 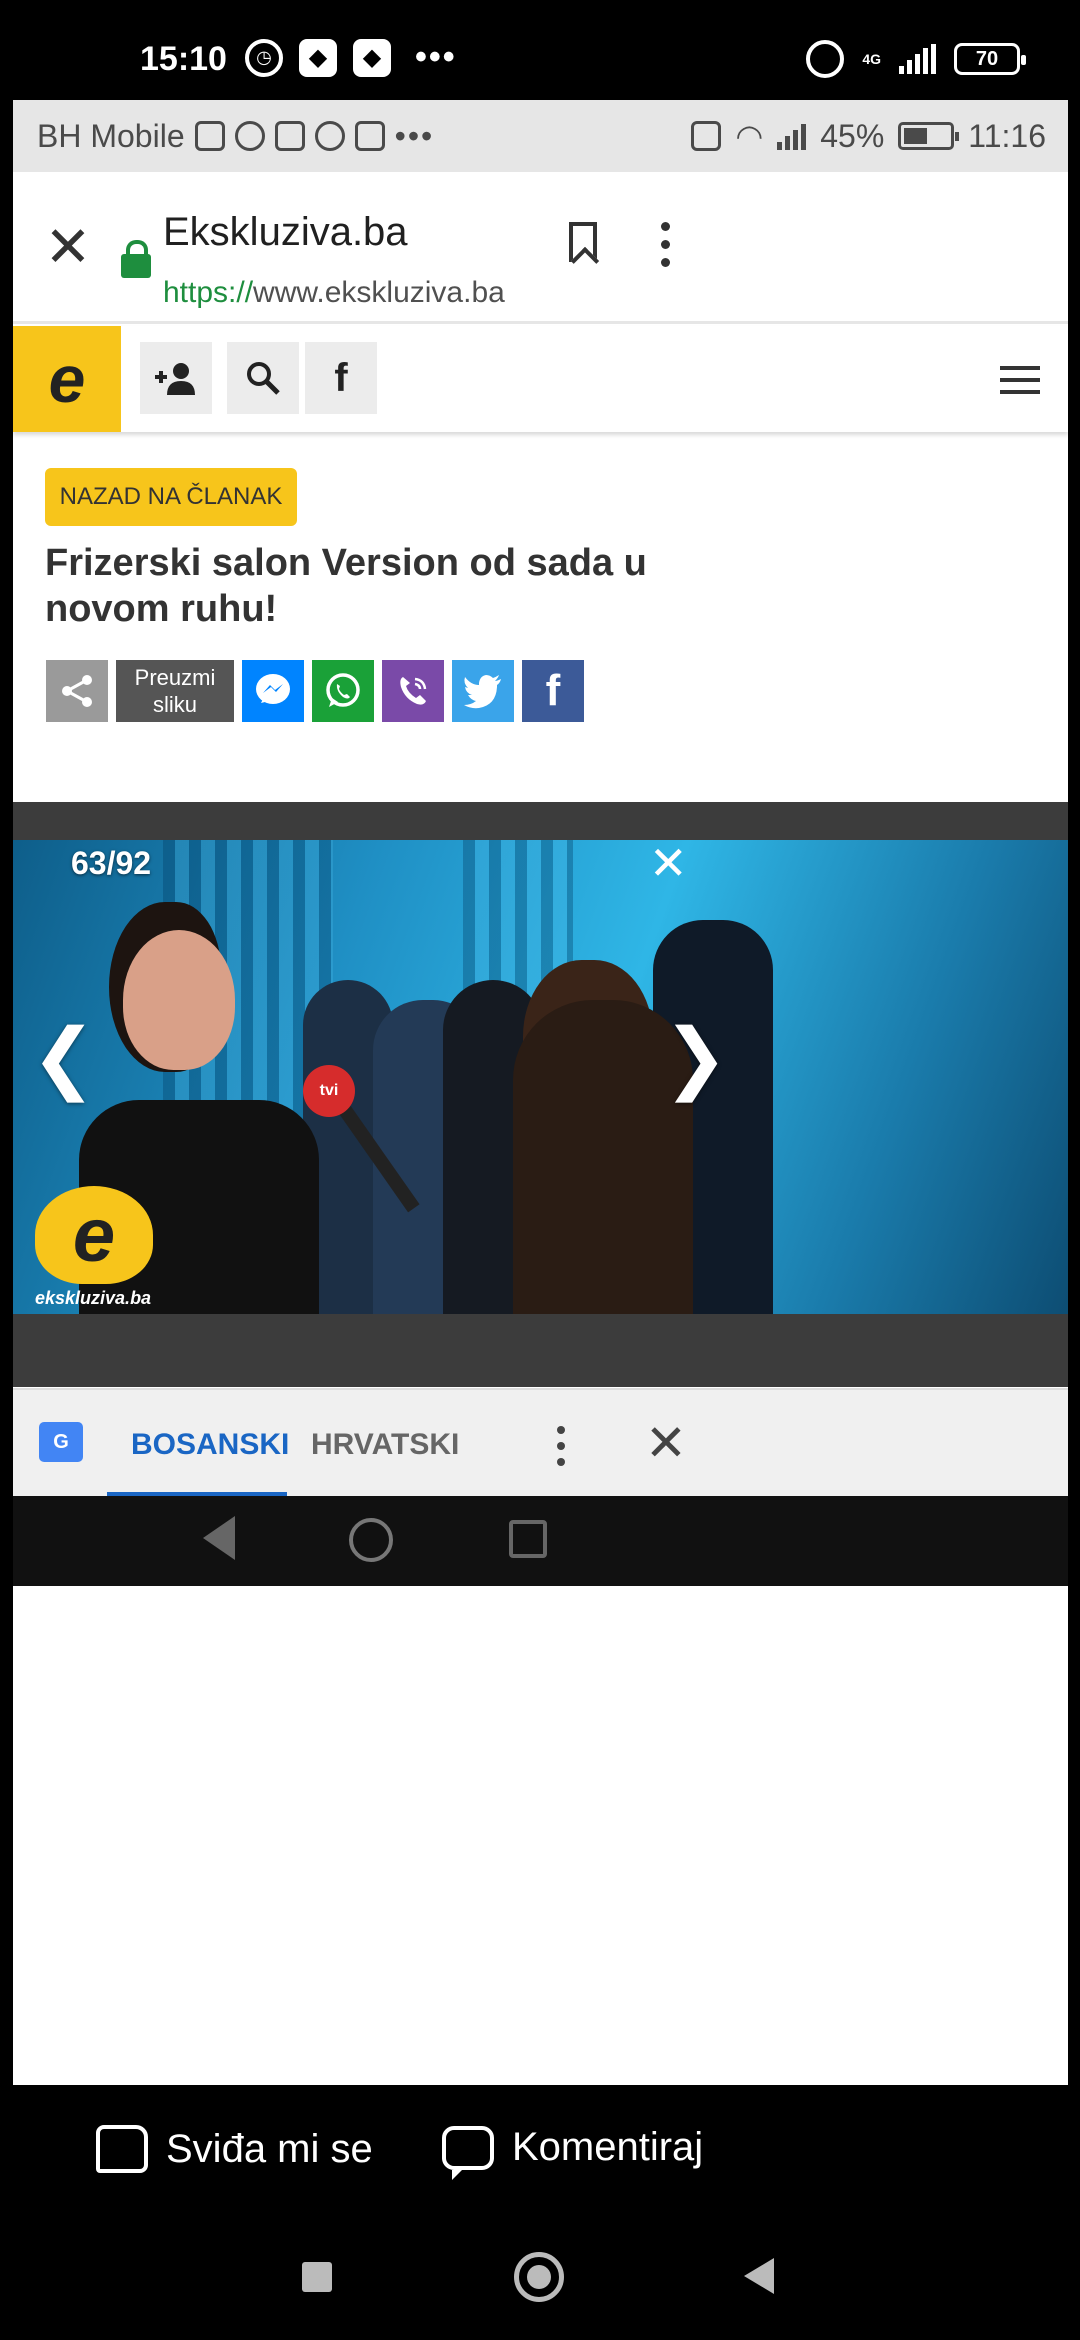 What do you see at coordinates (665, 244) in the screenshot?
I see `browser-menu-icon` at bounding box center [665, 244].